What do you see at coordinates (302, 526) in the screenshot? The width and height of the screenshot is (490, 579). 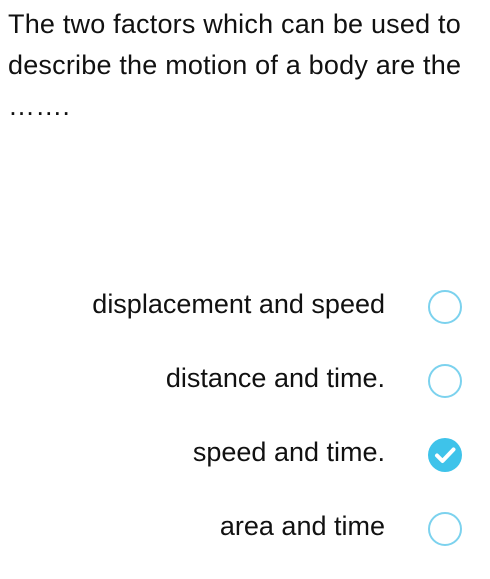 I see `option-label: area and time` at bounding box center [302, 526].